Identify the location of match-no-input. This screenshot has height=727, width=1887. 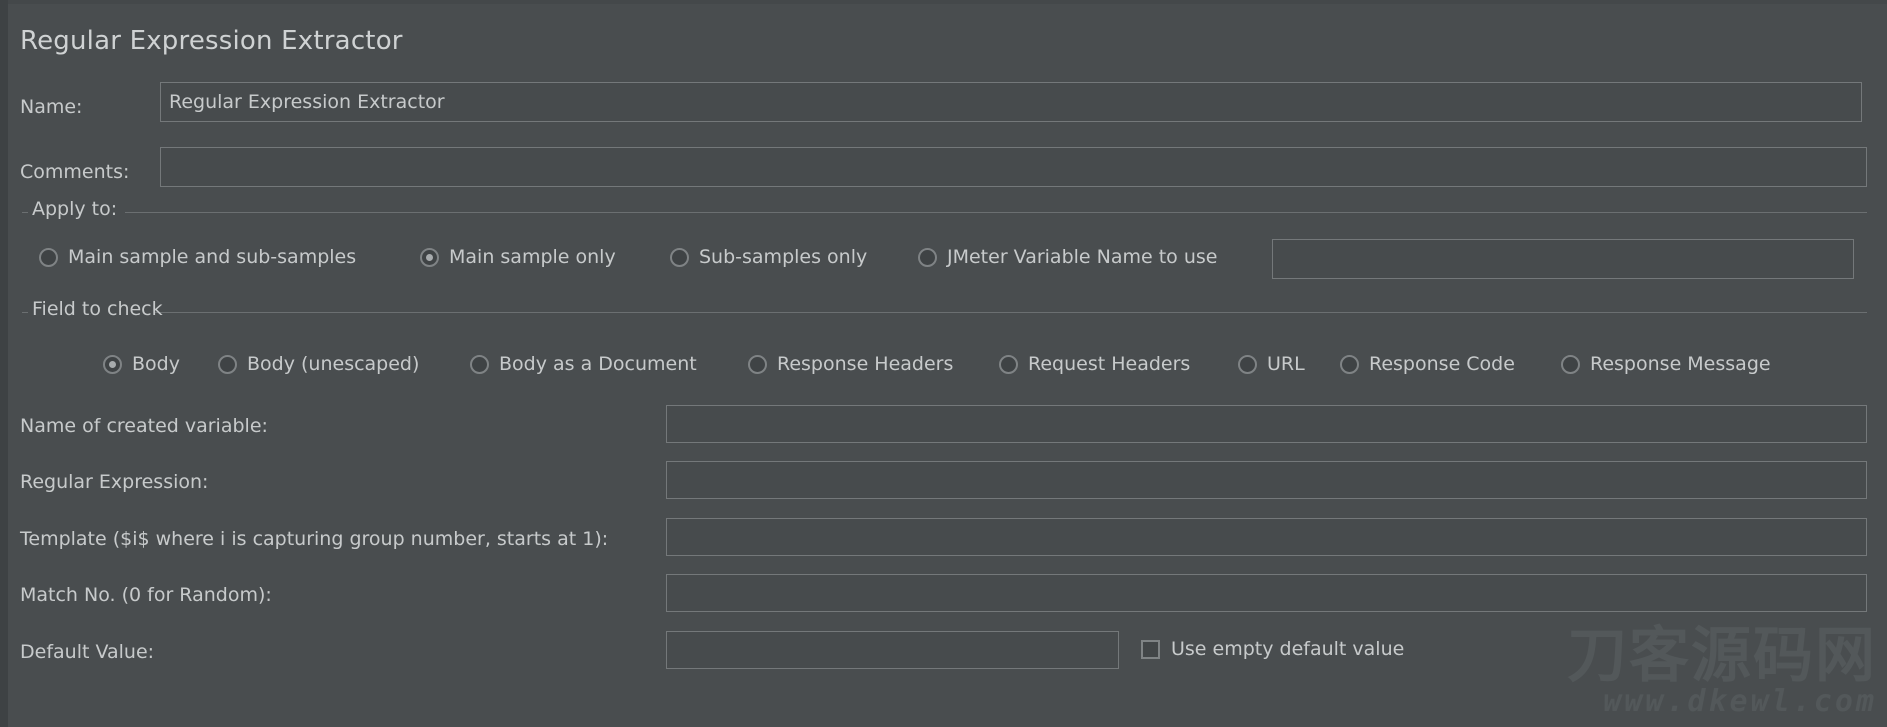
(1266, 593).